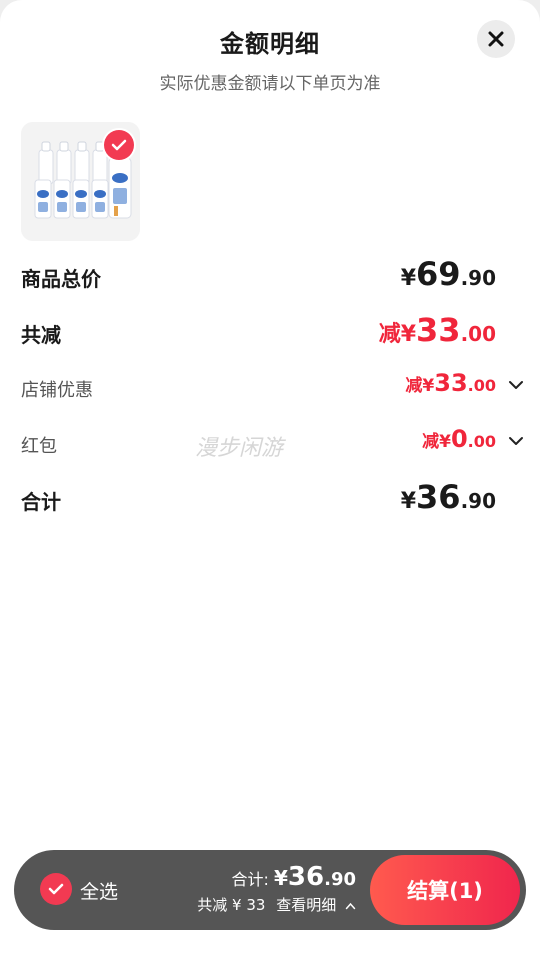 This screenshot has height=954, width=540. What do you see at coordinates (99, 890) in the screenshot?
I see `select-all-label: 全选` at bounding box center [99, 890].